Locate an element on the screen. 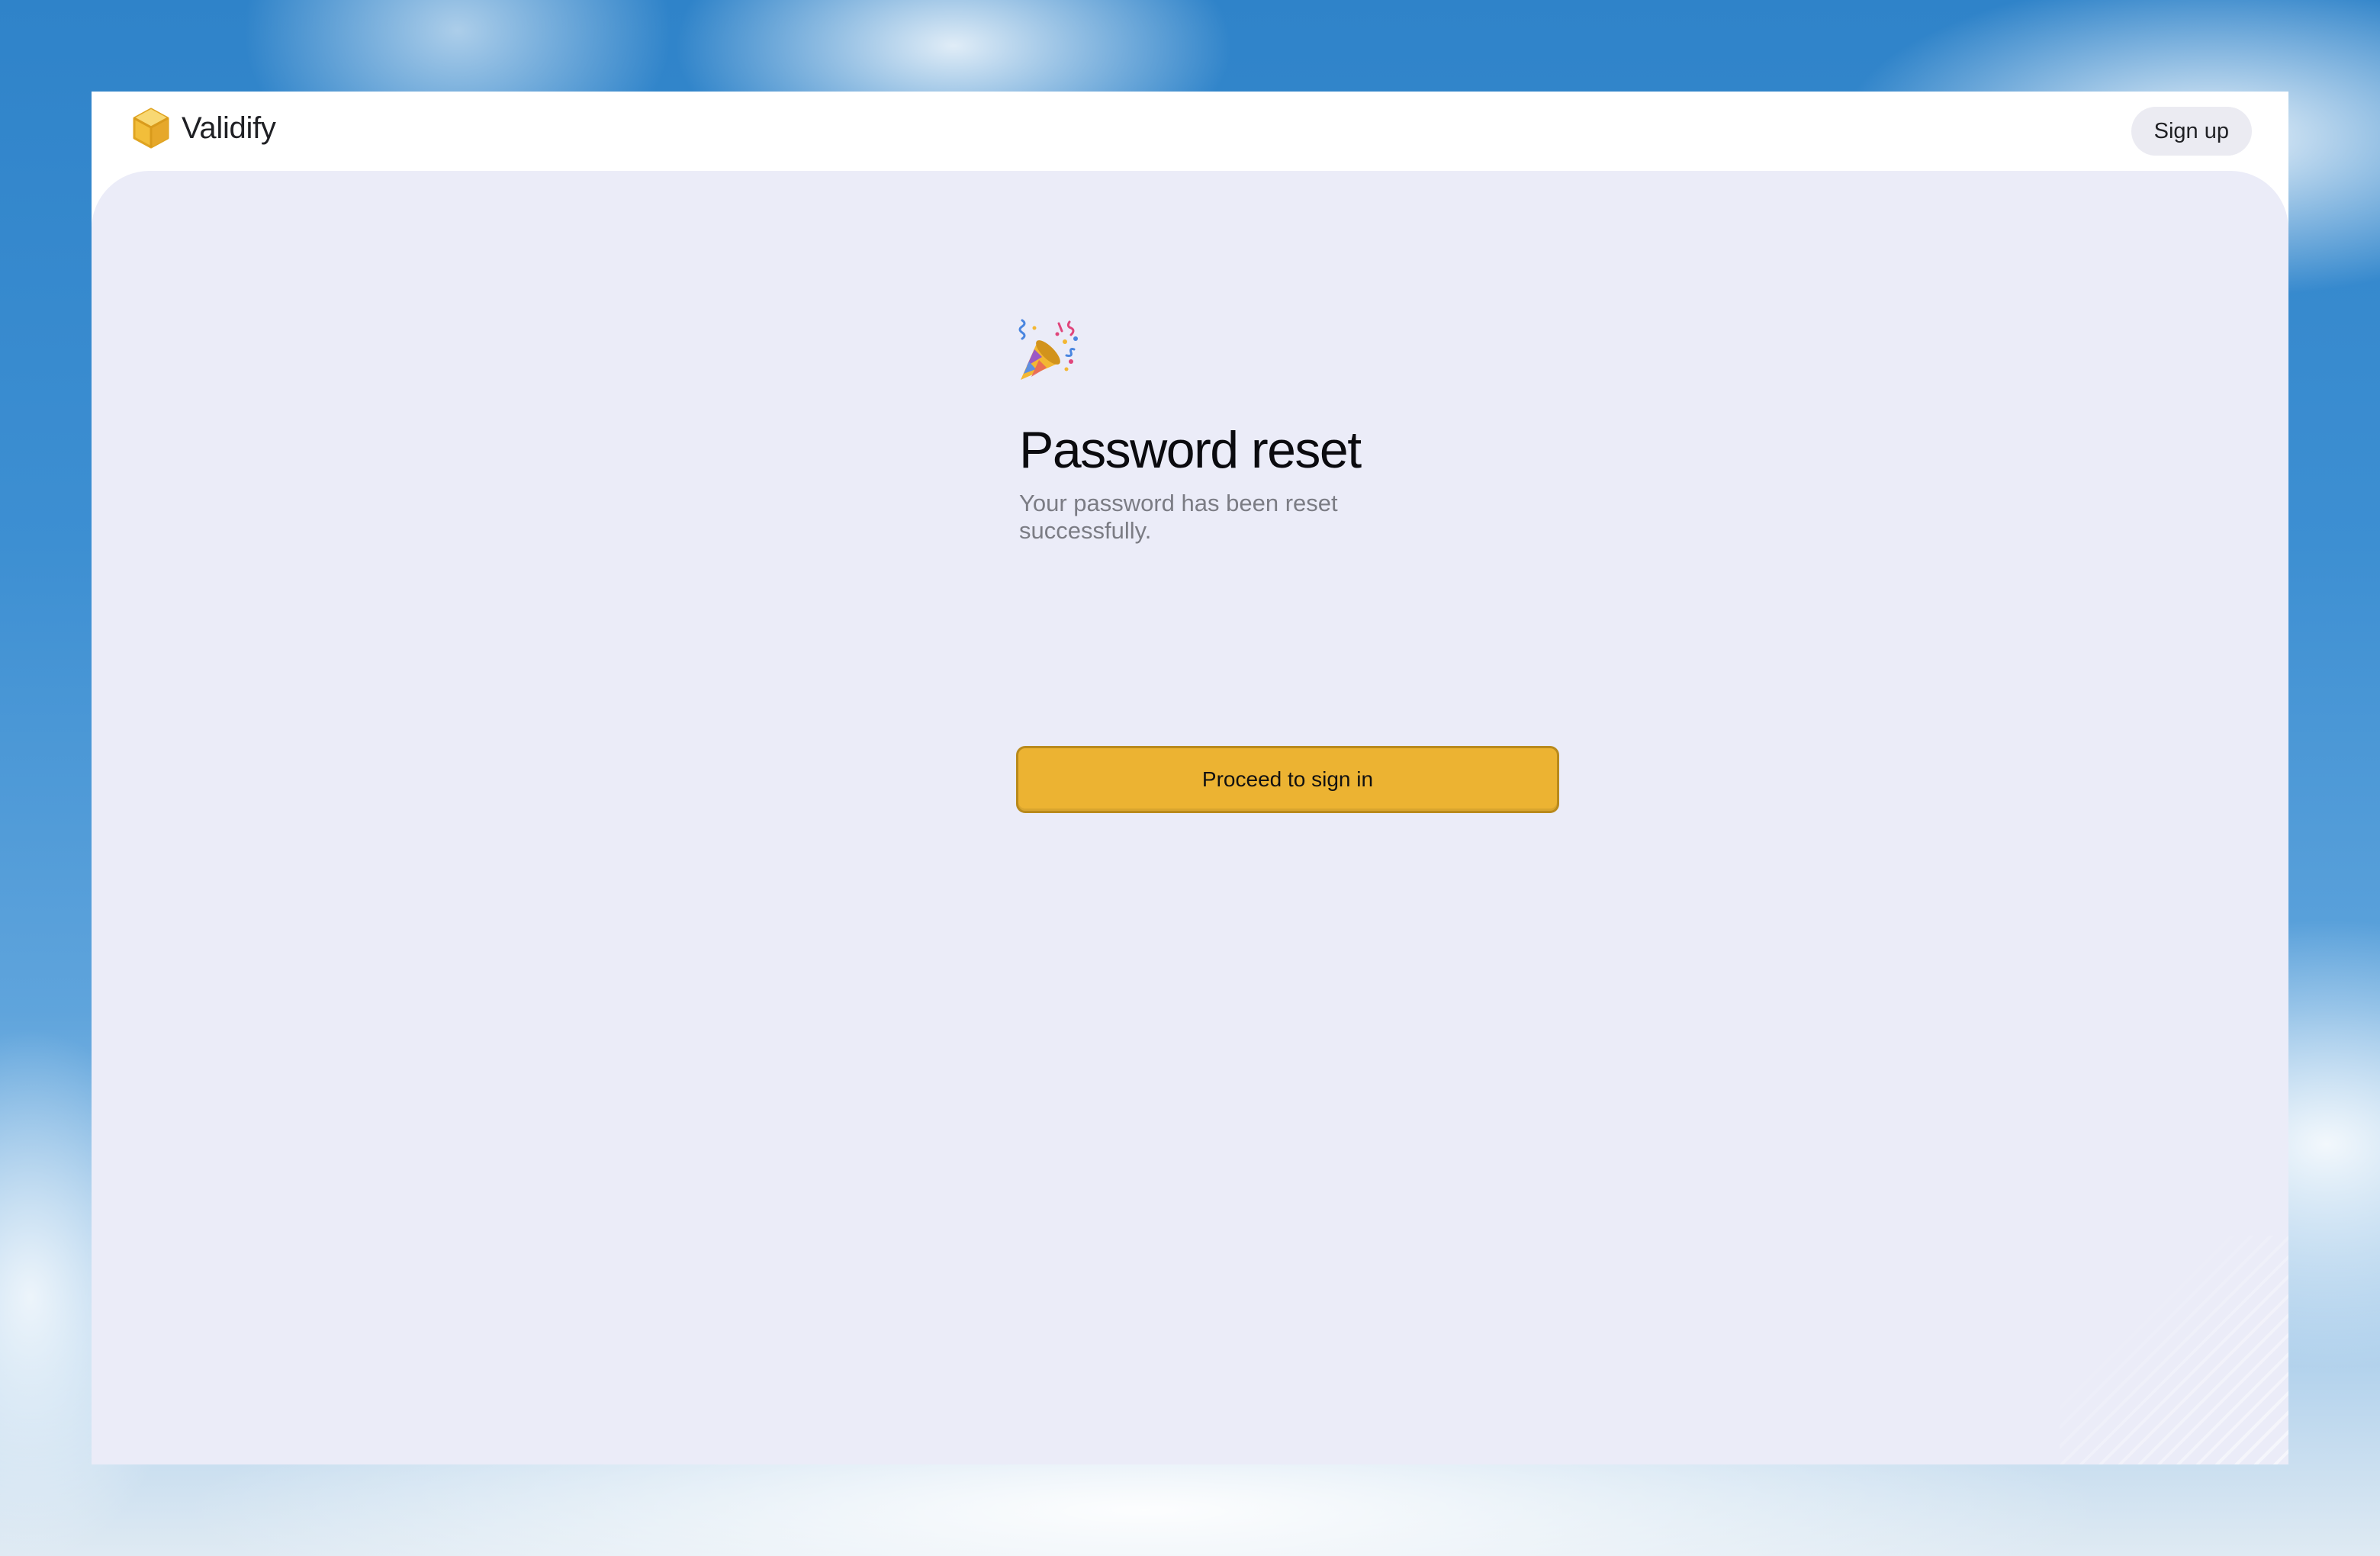 This screenshot has height=1556, width=2380. top-navigation-bar: Validify Sign up is located at coordinates (1190, 131).